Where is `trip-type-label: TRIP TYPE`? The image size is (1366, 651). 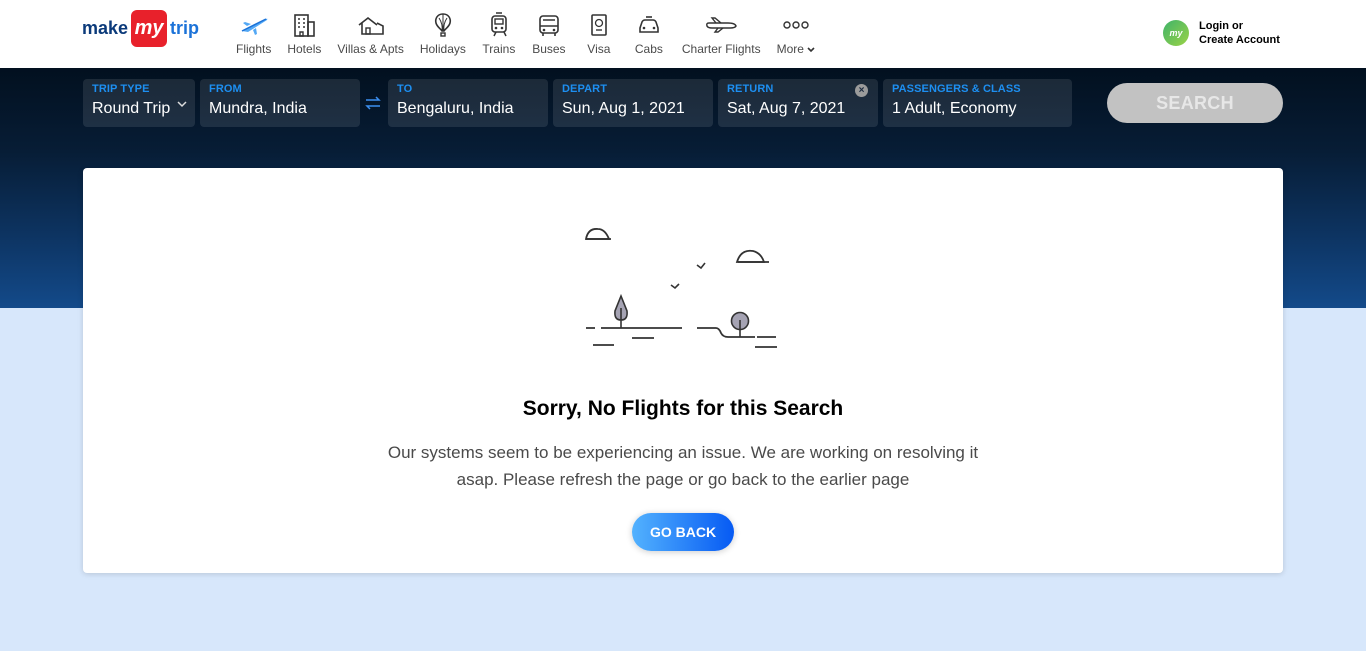
trip-type-label: TRIP TYPE is located at coordinates (121, 89).